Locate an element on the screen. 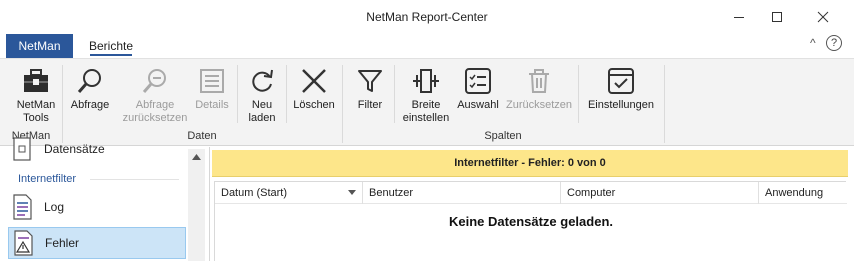  einstellungen-label: Einstellungen is located at coordinates (621, 105).